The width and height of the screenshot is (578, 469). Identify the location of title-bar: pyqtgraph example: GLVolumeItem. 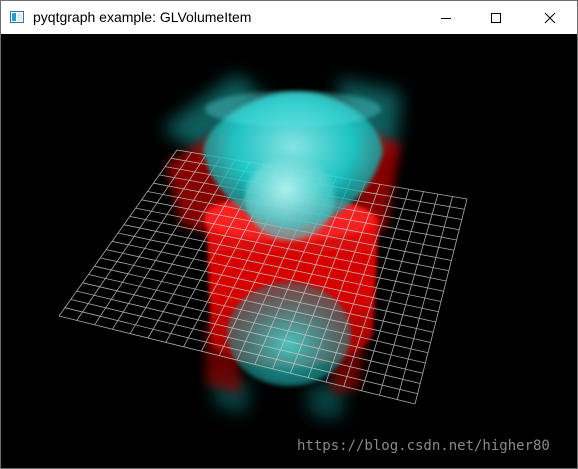
(289, 17).